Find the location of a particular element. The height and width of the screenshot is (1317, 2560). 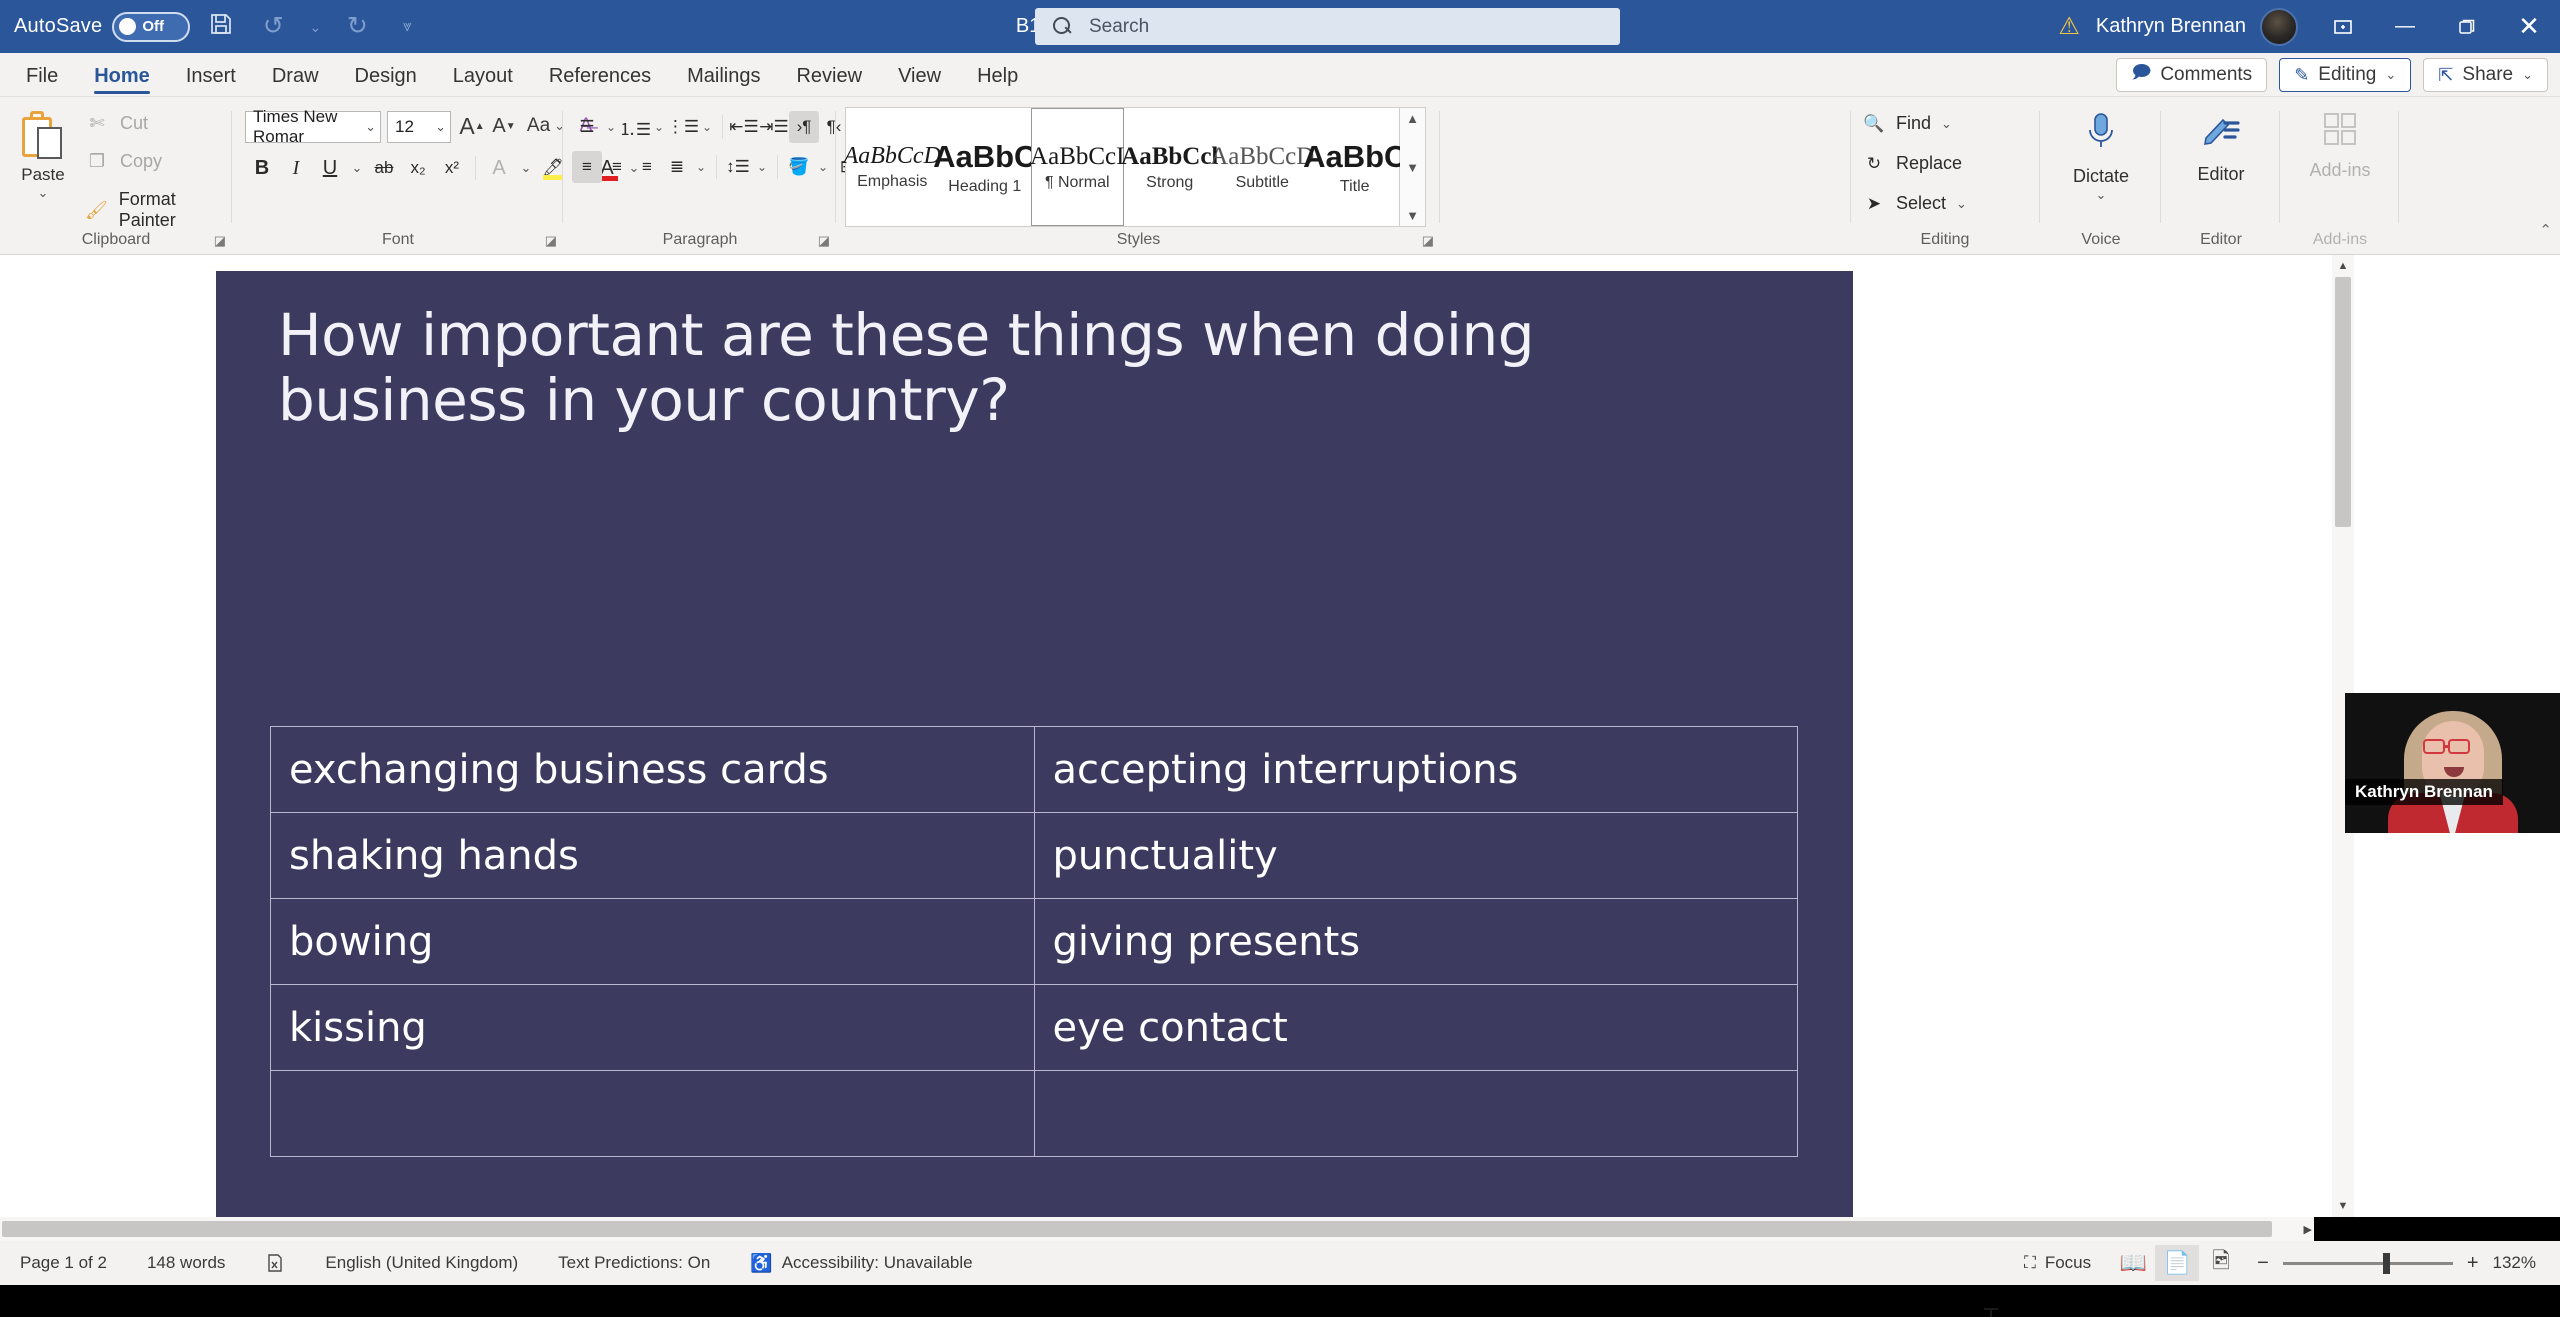

maximize-icon is located at coordinates (2467, 26).